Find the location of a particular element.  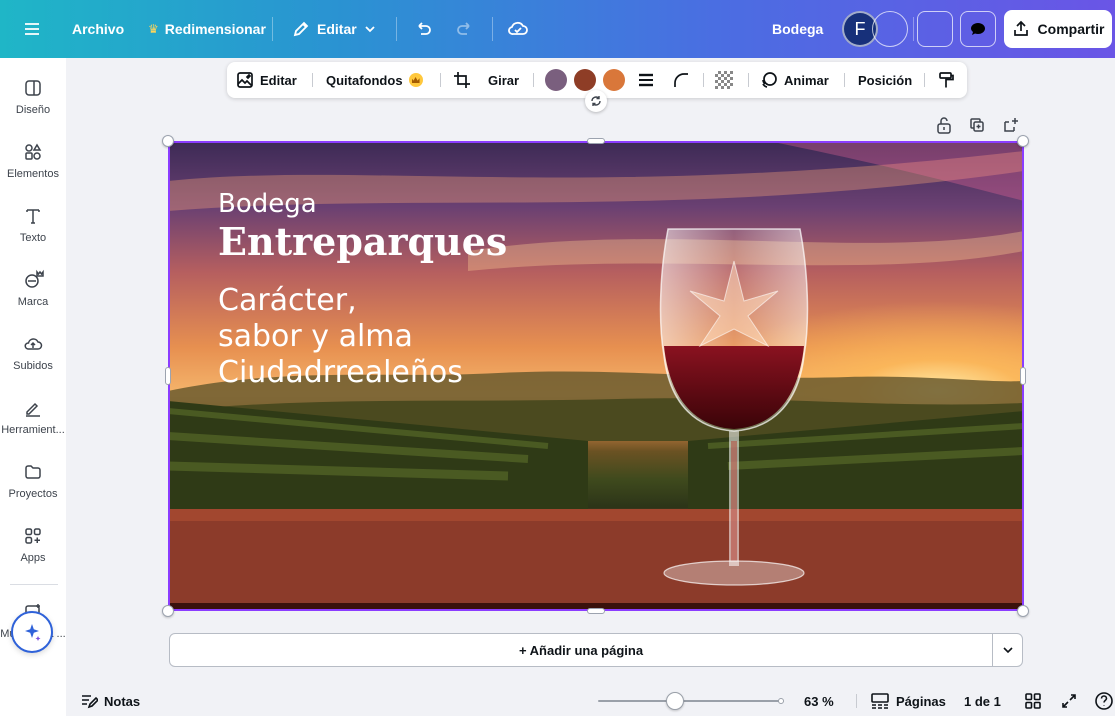

insights-button is located at coordinates (935, 29).